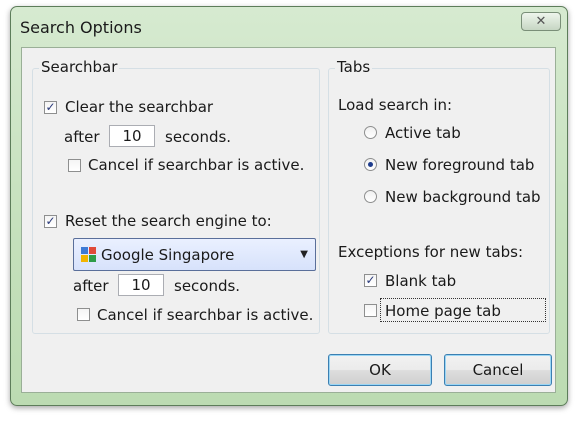 This screenshot has width=583, height=421. Describe the element at coordinates (421, 281) in the screenshot. I see `blank-tab-label: Blank tab` at that location.